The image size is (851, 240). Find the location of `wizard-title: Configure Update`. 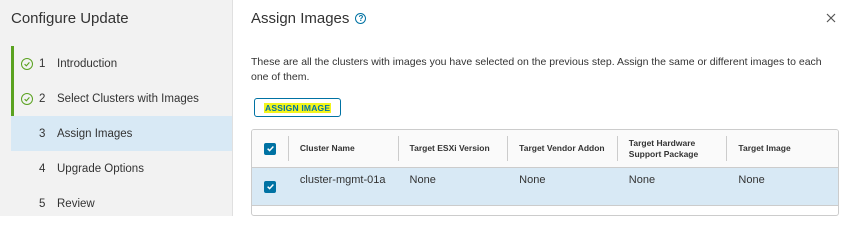

wizard-title: Configure Update is located at coordinates (70, 18).